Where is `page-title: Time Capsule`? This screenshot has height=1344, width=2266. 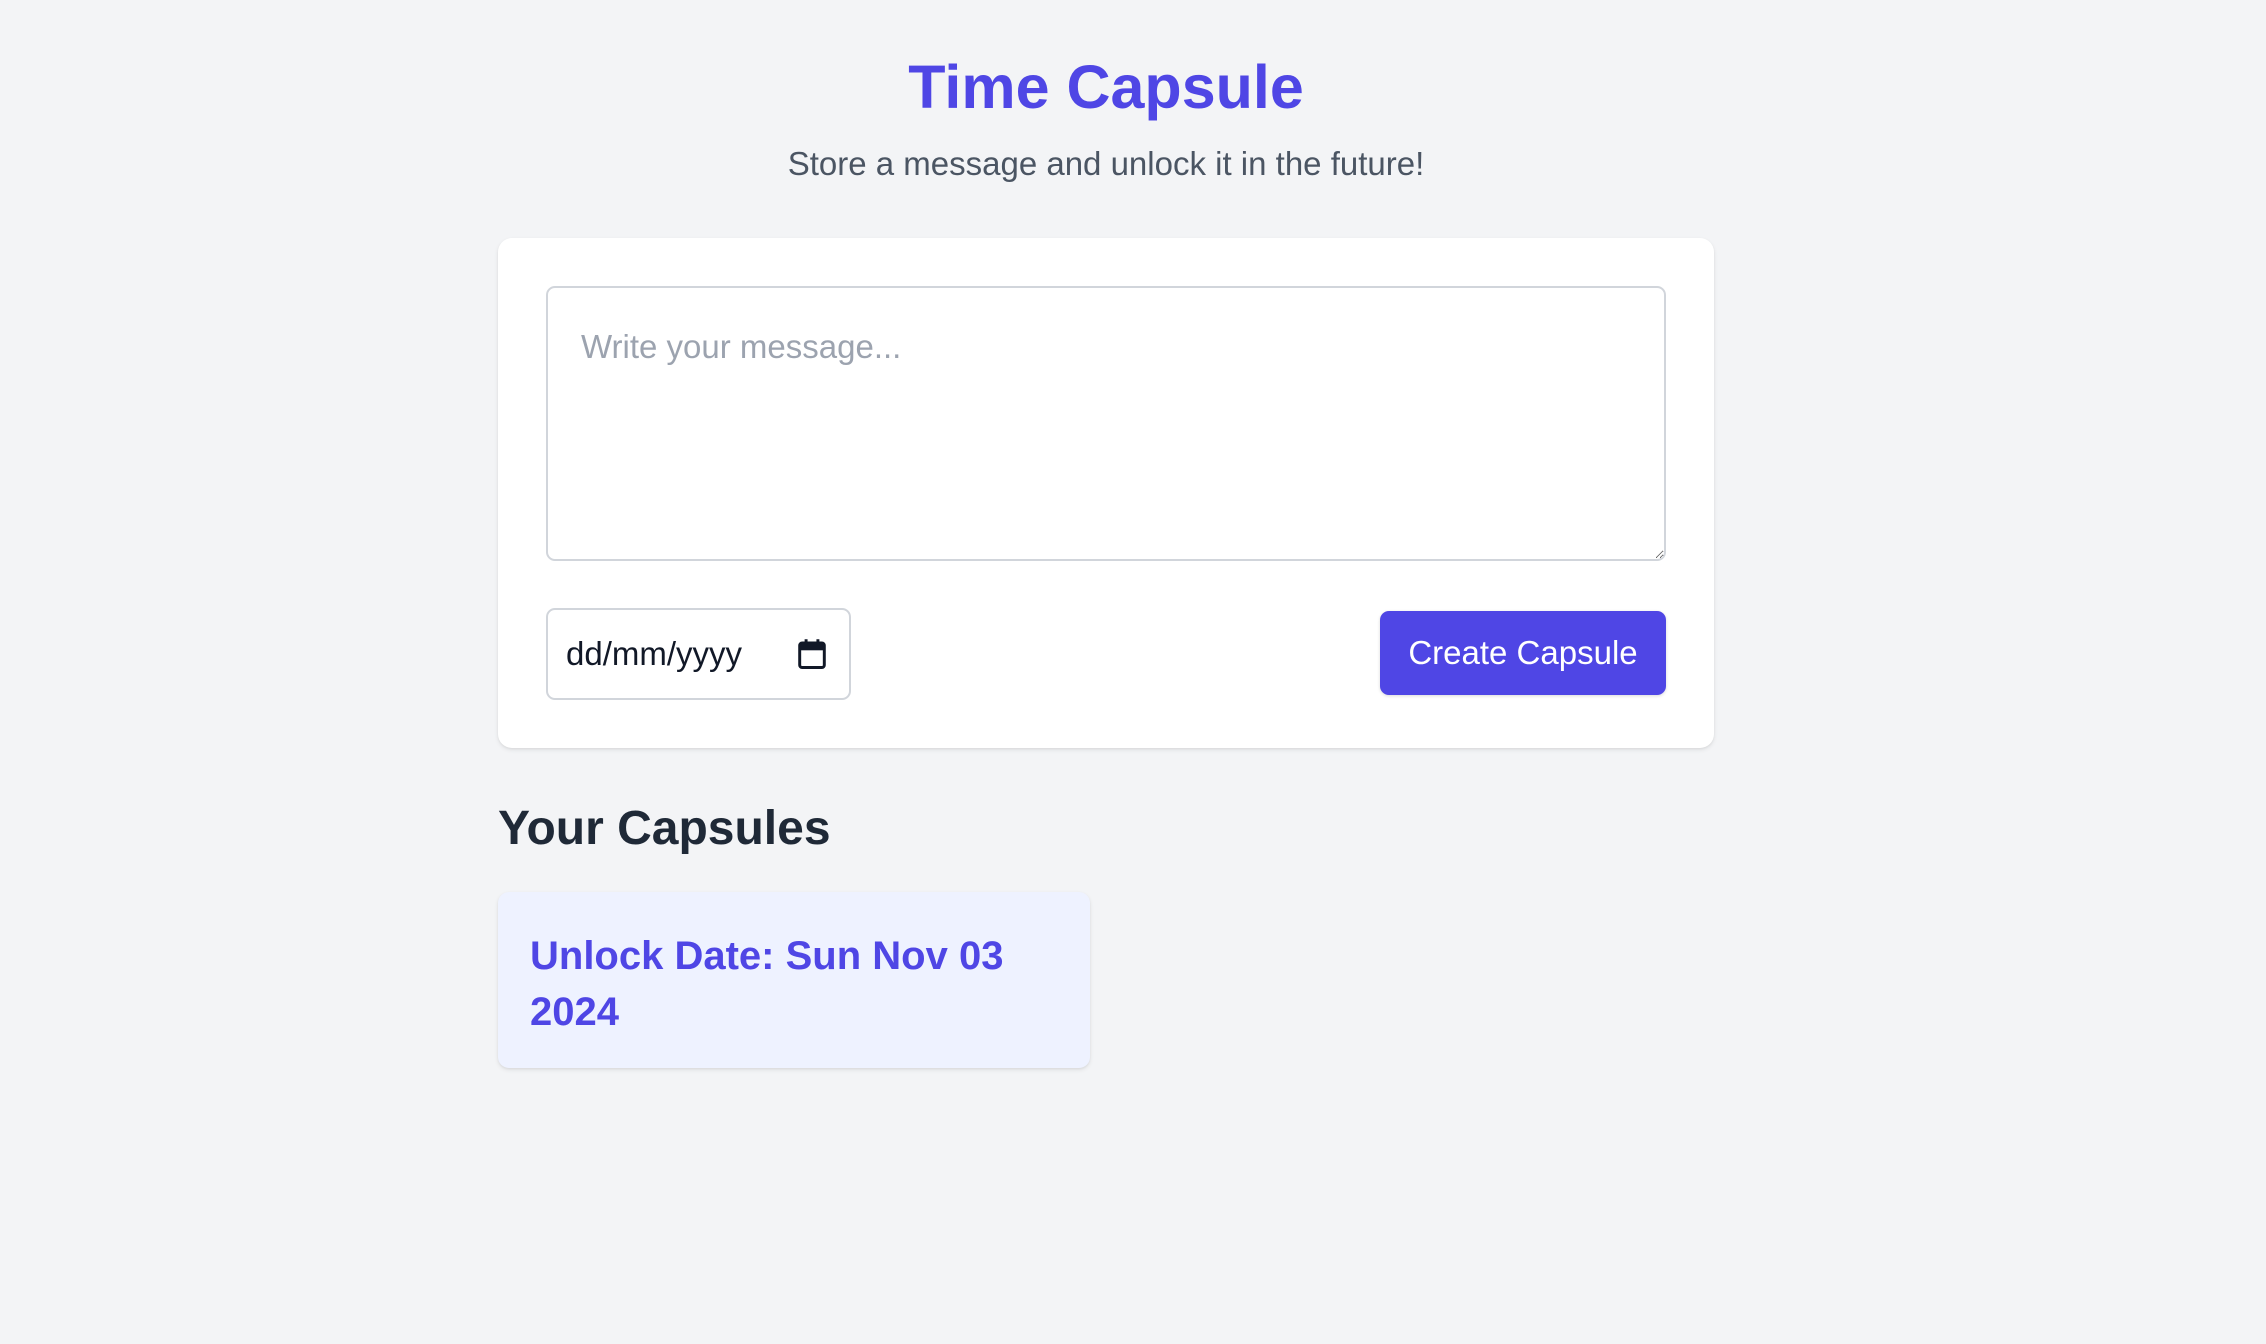 page-title: Time Capsule is located at coordinates (1106, 87).